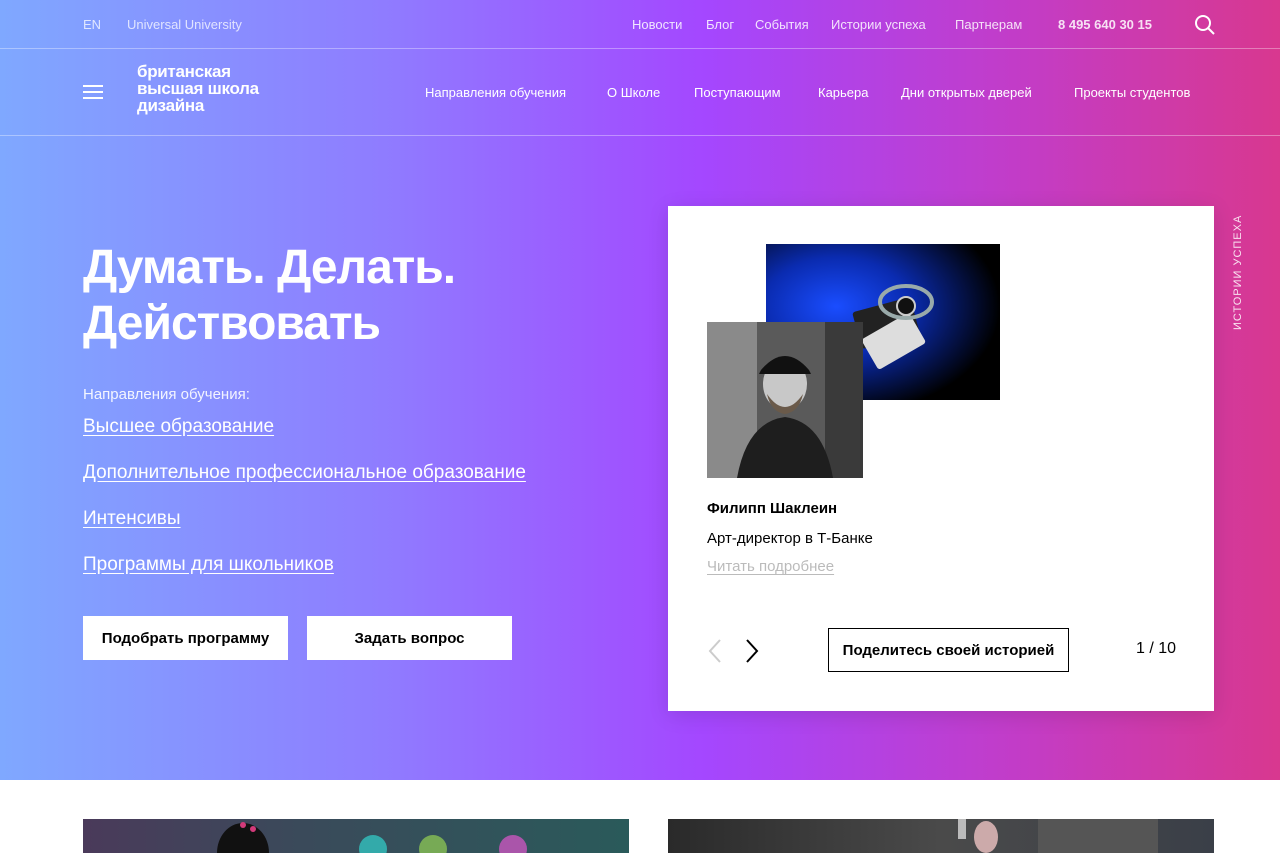 This screenshot has width=1280, height=853. What do you see at coordinates (737, 92) in the screenshot?
I see `nav-link-applicants: Поступающим` at bounding box center [737, 92].